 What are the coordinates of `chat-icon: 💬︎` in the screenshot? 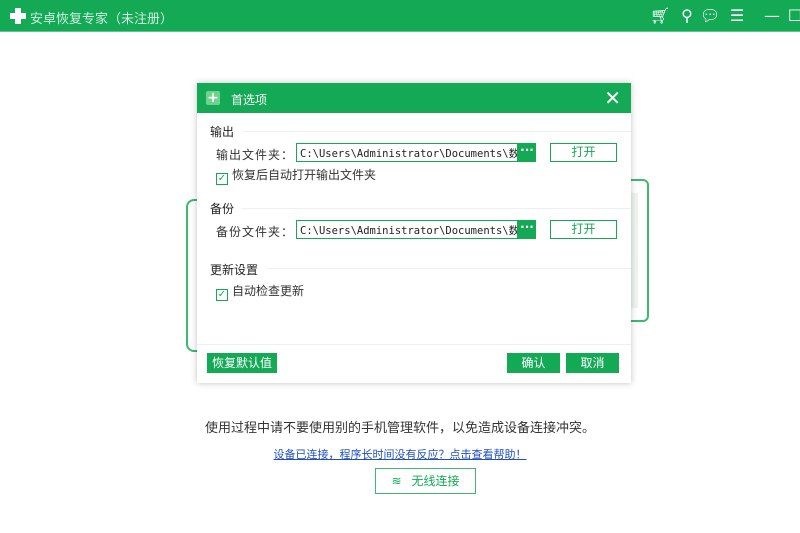 It's located at (710, 16).